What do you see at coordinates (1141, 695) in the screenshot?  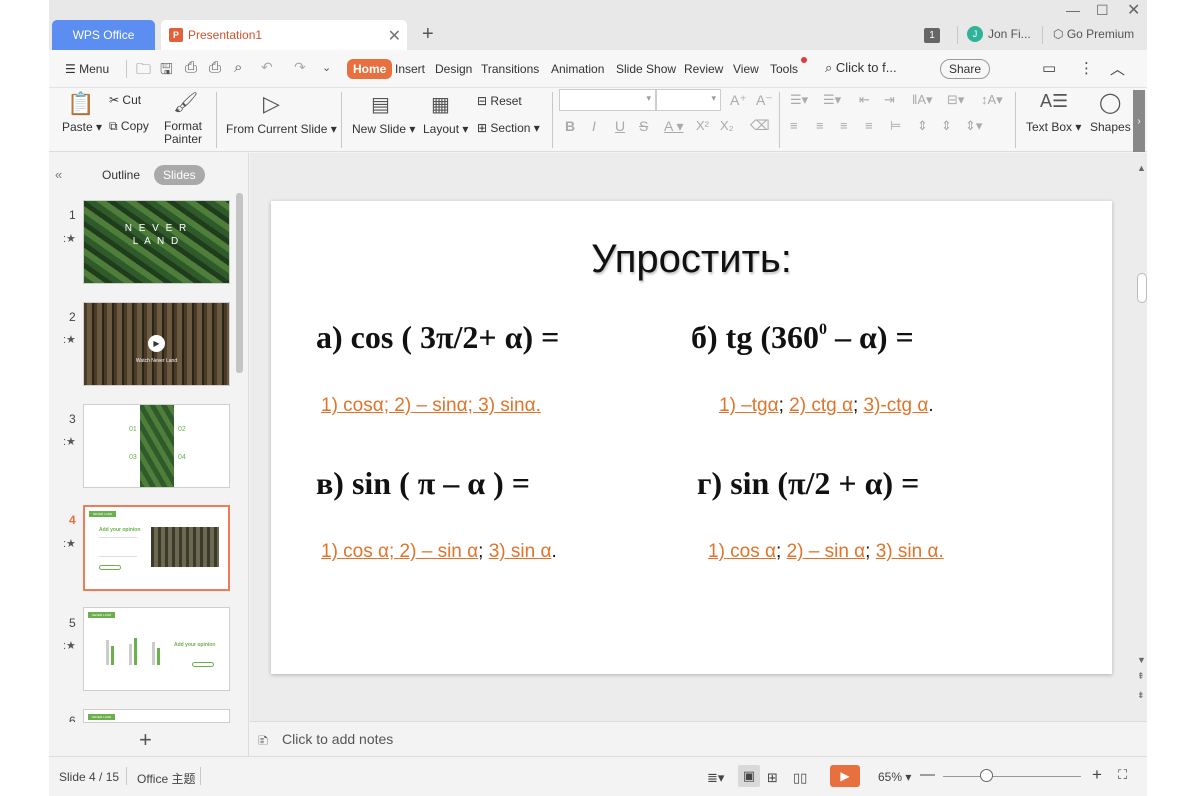 I see `next-slide-icon: ⇟` at bounding box center [1141, 695].